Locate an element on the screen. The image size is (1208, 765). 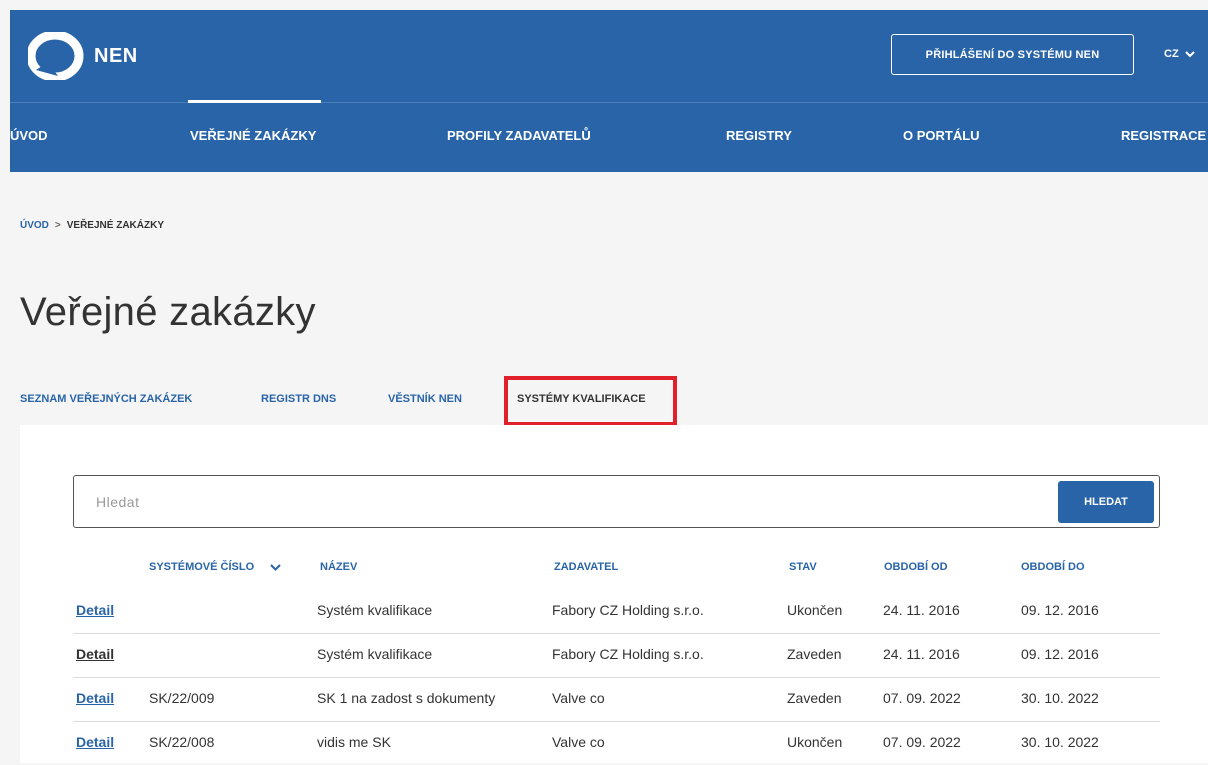
tab-public-contracts-list: SEZNAM VEŘEJNÝCH ZAKÁZEK is located at coordinates (106, 399).